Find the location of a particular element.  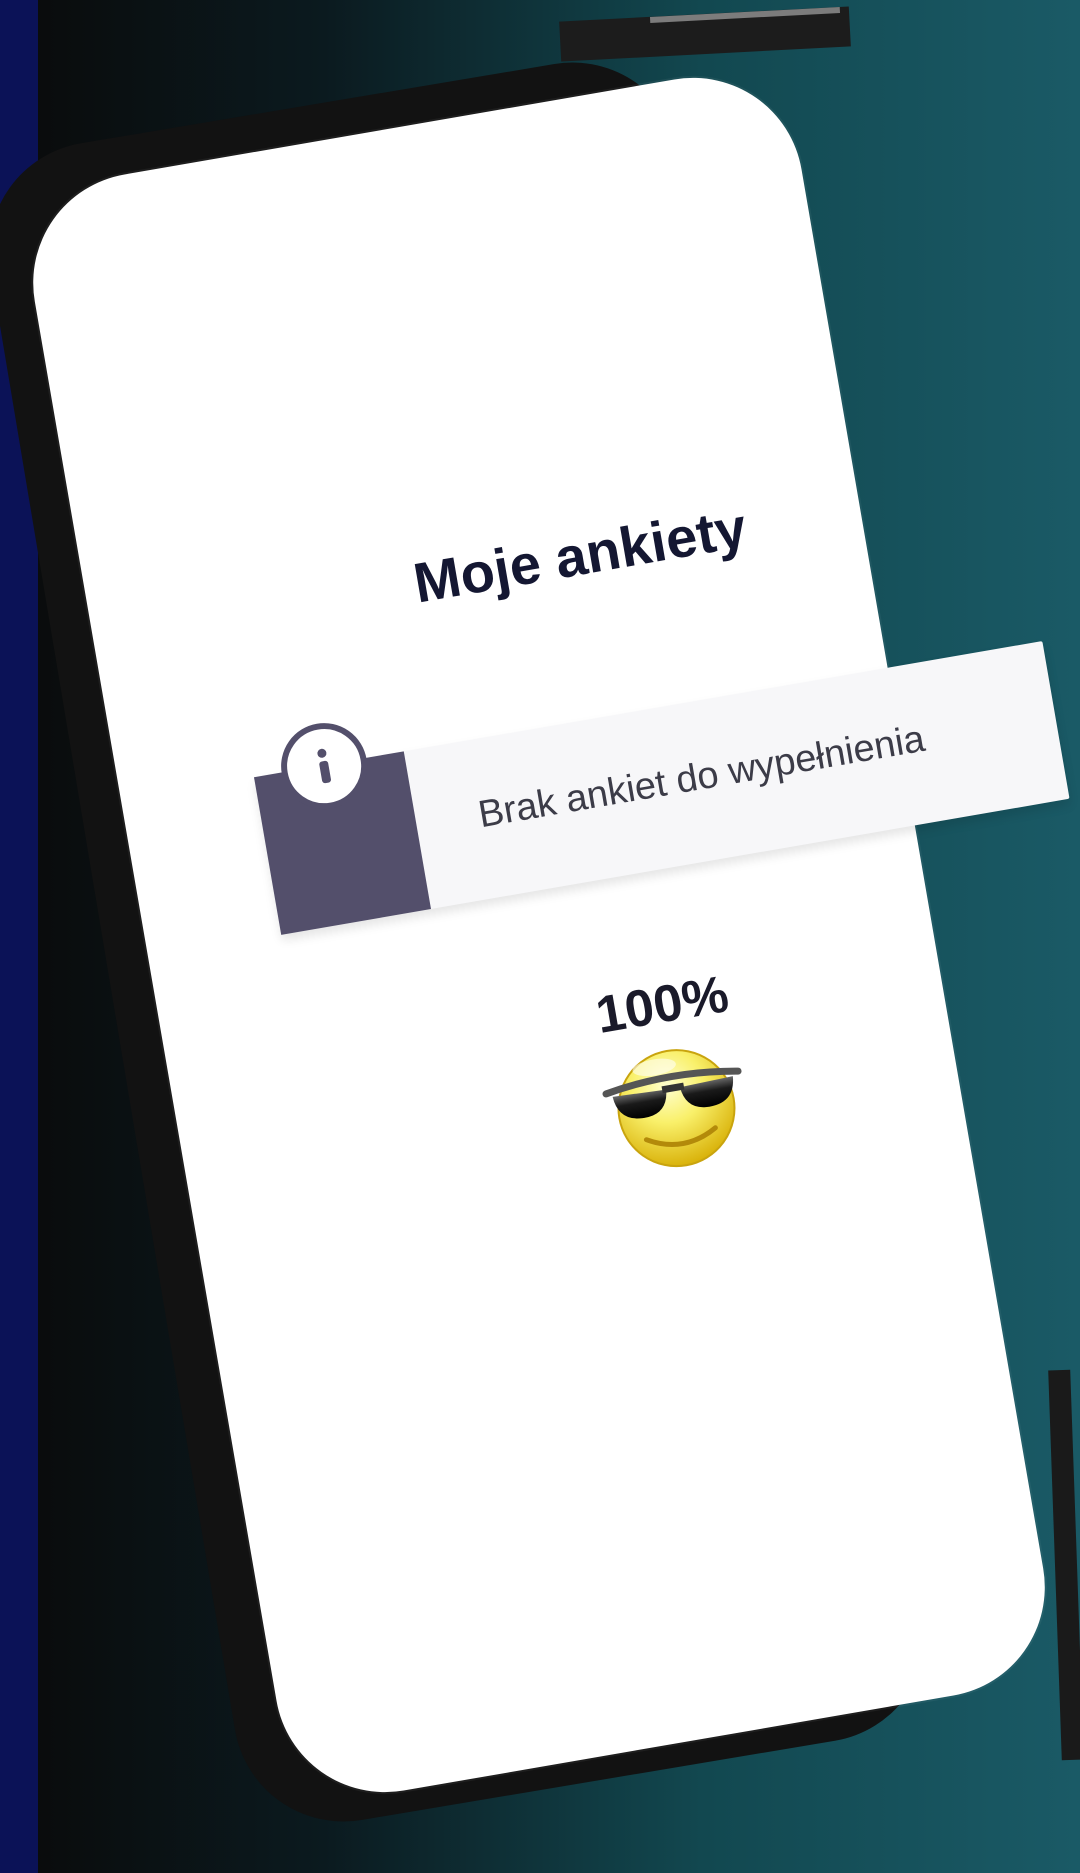

sunglasses-smiley-icon is located at coordinates (672, 1108).